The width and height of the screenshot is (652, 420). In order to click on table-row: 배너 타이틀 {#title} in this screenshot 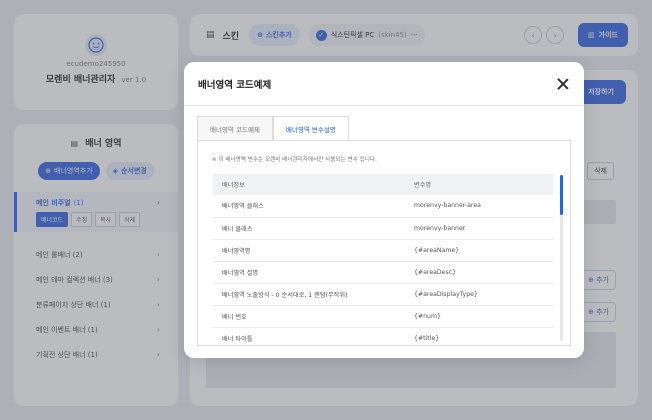, I will do `click(383, 336)`.